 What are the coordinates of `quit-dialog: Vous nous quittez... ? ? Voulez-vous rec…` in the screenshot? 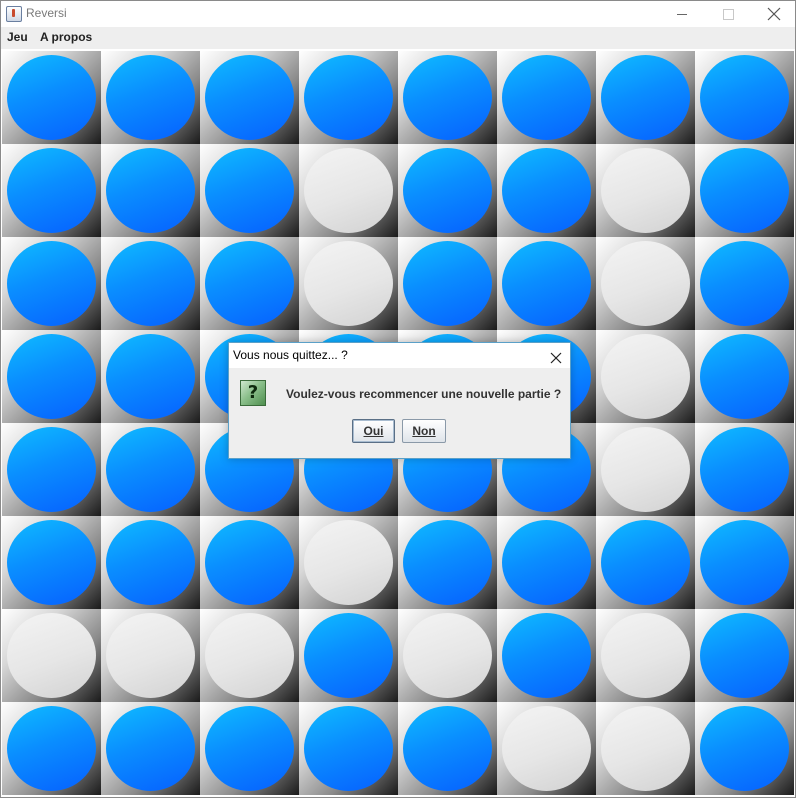 It's located at (399, 400).